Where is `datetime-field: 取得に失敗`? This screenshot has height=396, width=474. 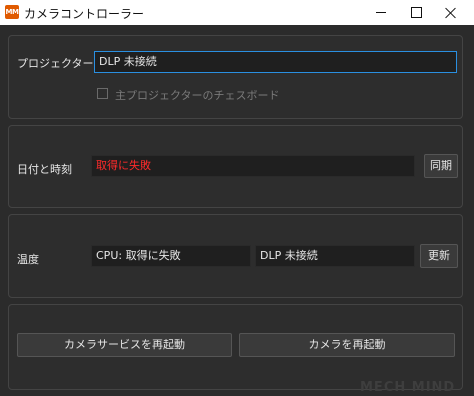
datetime-field: 取得に失敗 is located at coordinates (253, 166).